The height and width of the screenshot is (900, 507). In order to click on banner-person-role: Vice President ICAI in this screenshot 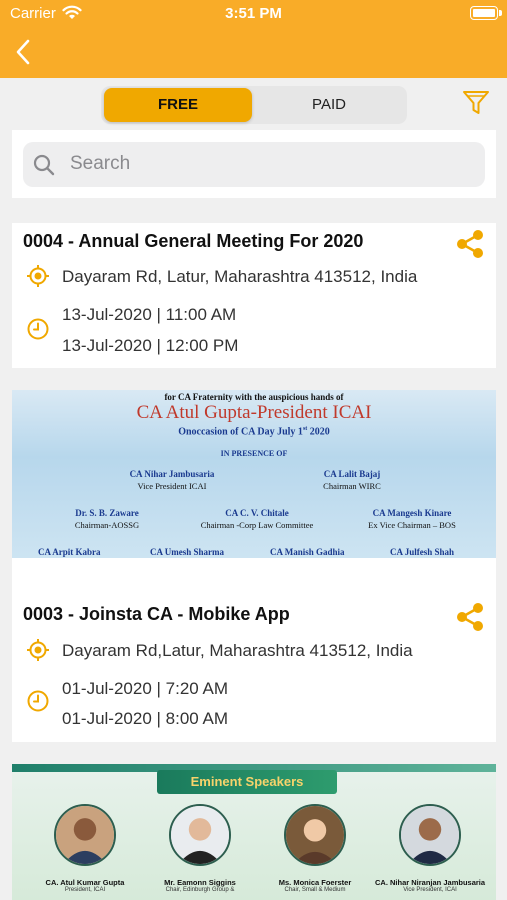, I will do `click(172, 486)`.